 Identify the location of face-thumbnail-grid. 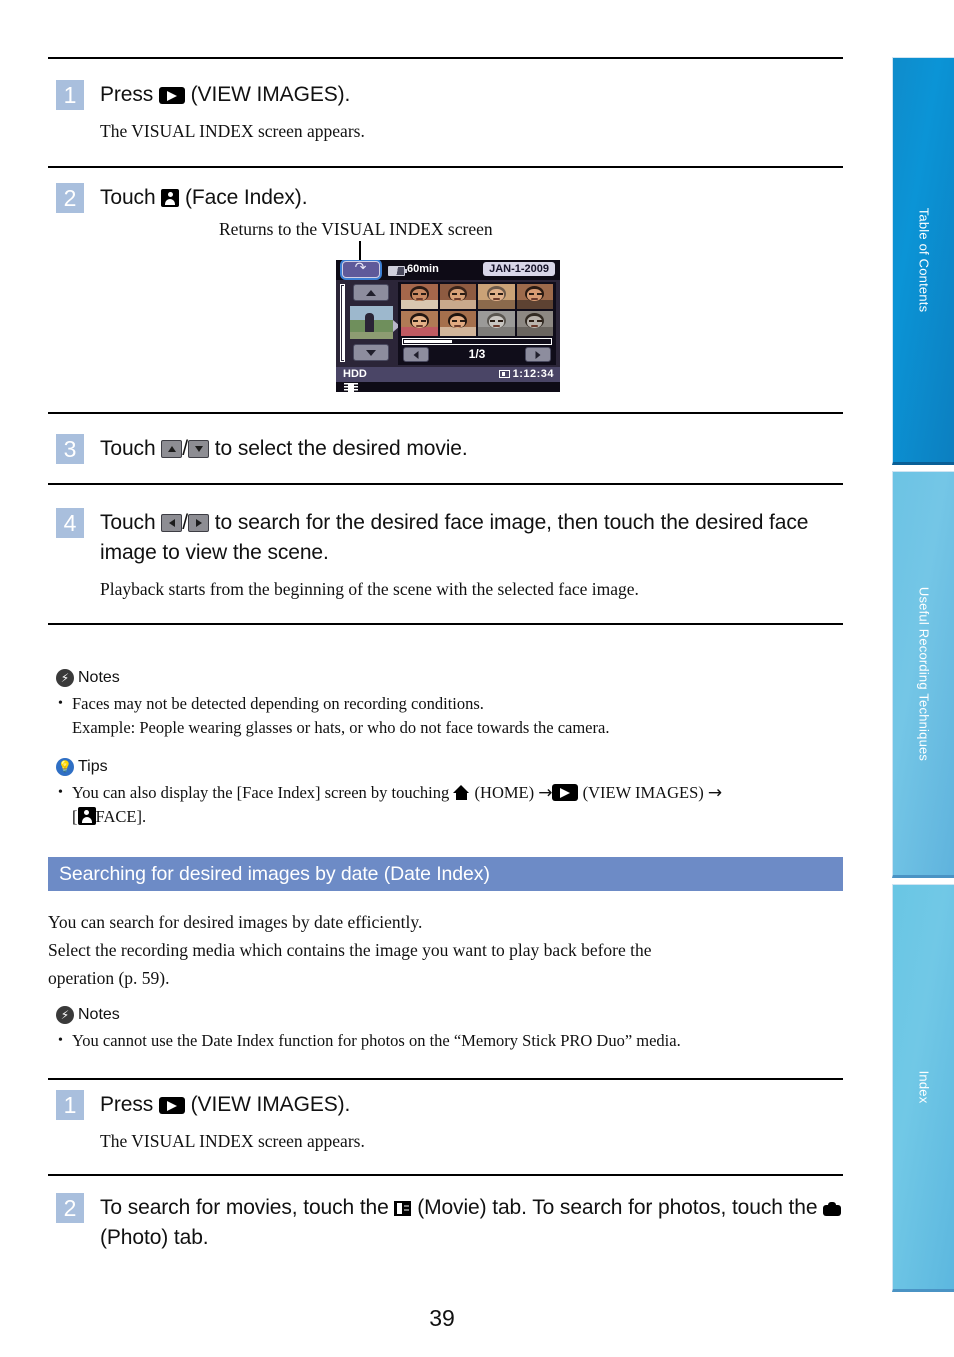
(477, 310).